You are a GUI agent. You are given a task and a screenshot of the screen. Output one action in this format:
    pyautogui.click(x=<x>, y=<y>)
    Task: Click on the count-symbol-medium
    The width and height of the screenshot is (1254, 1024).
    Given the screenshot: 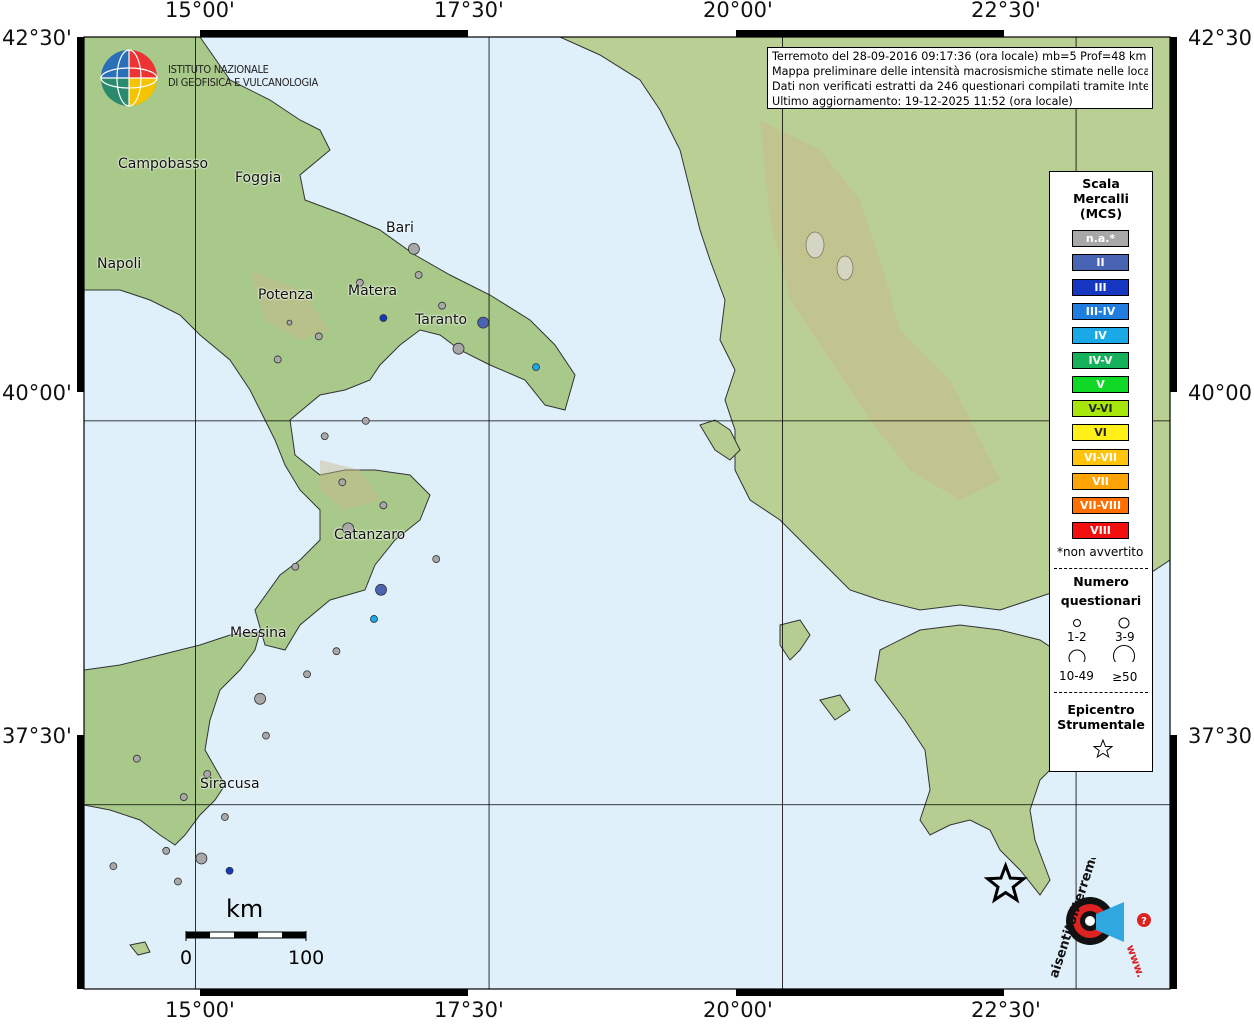 What is the action you would take?
    pyautogui.click(x=1124, y=623)
    